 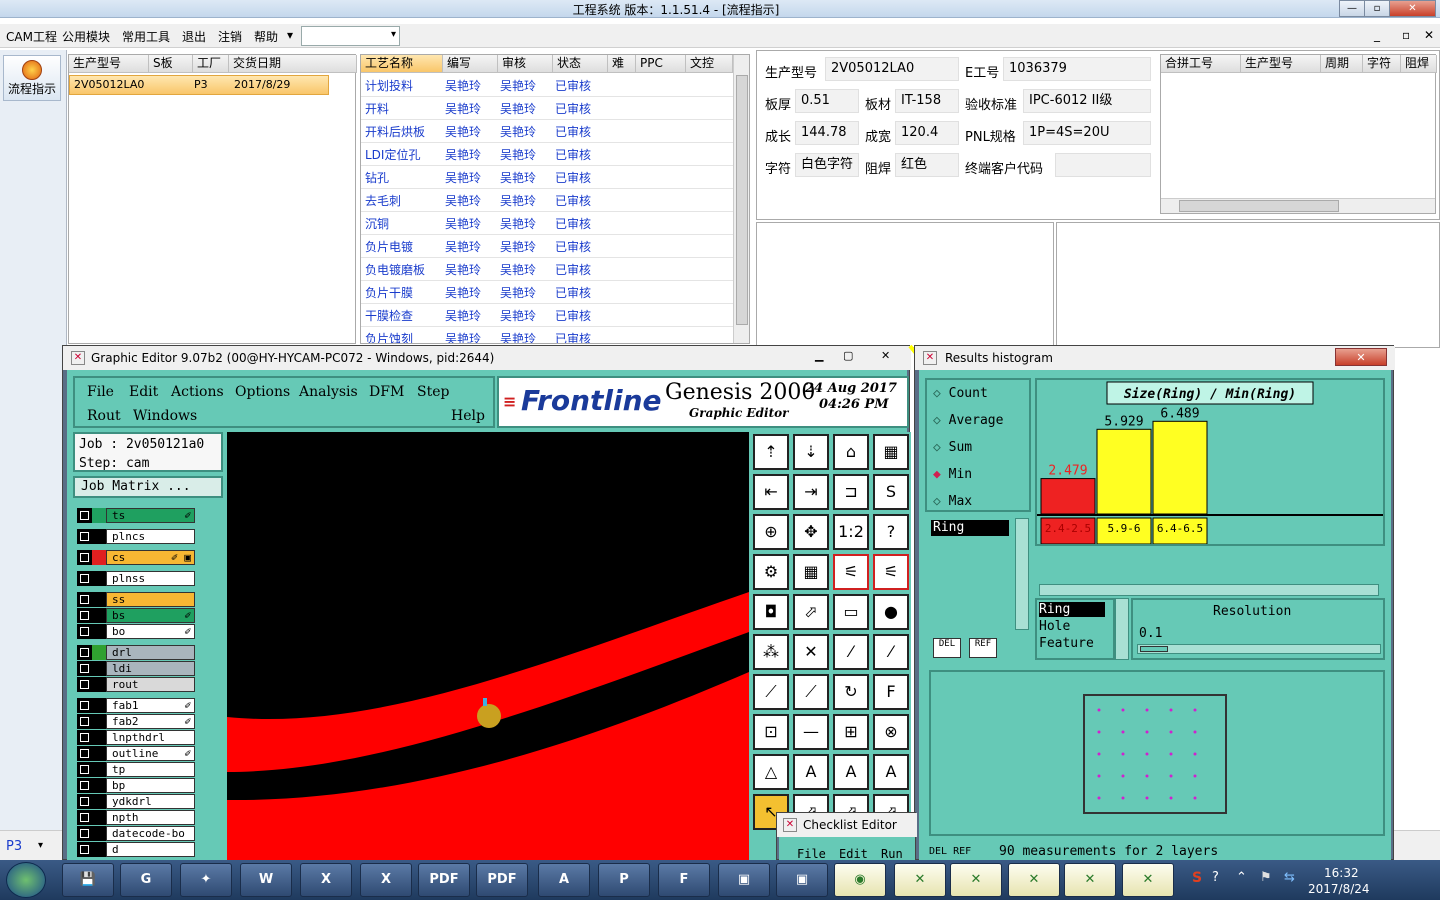 What do you see at coordinates (853, 854) in the screenshot?
I see `checklist-menu-edit: Edit` at bounding box center [853, 854].